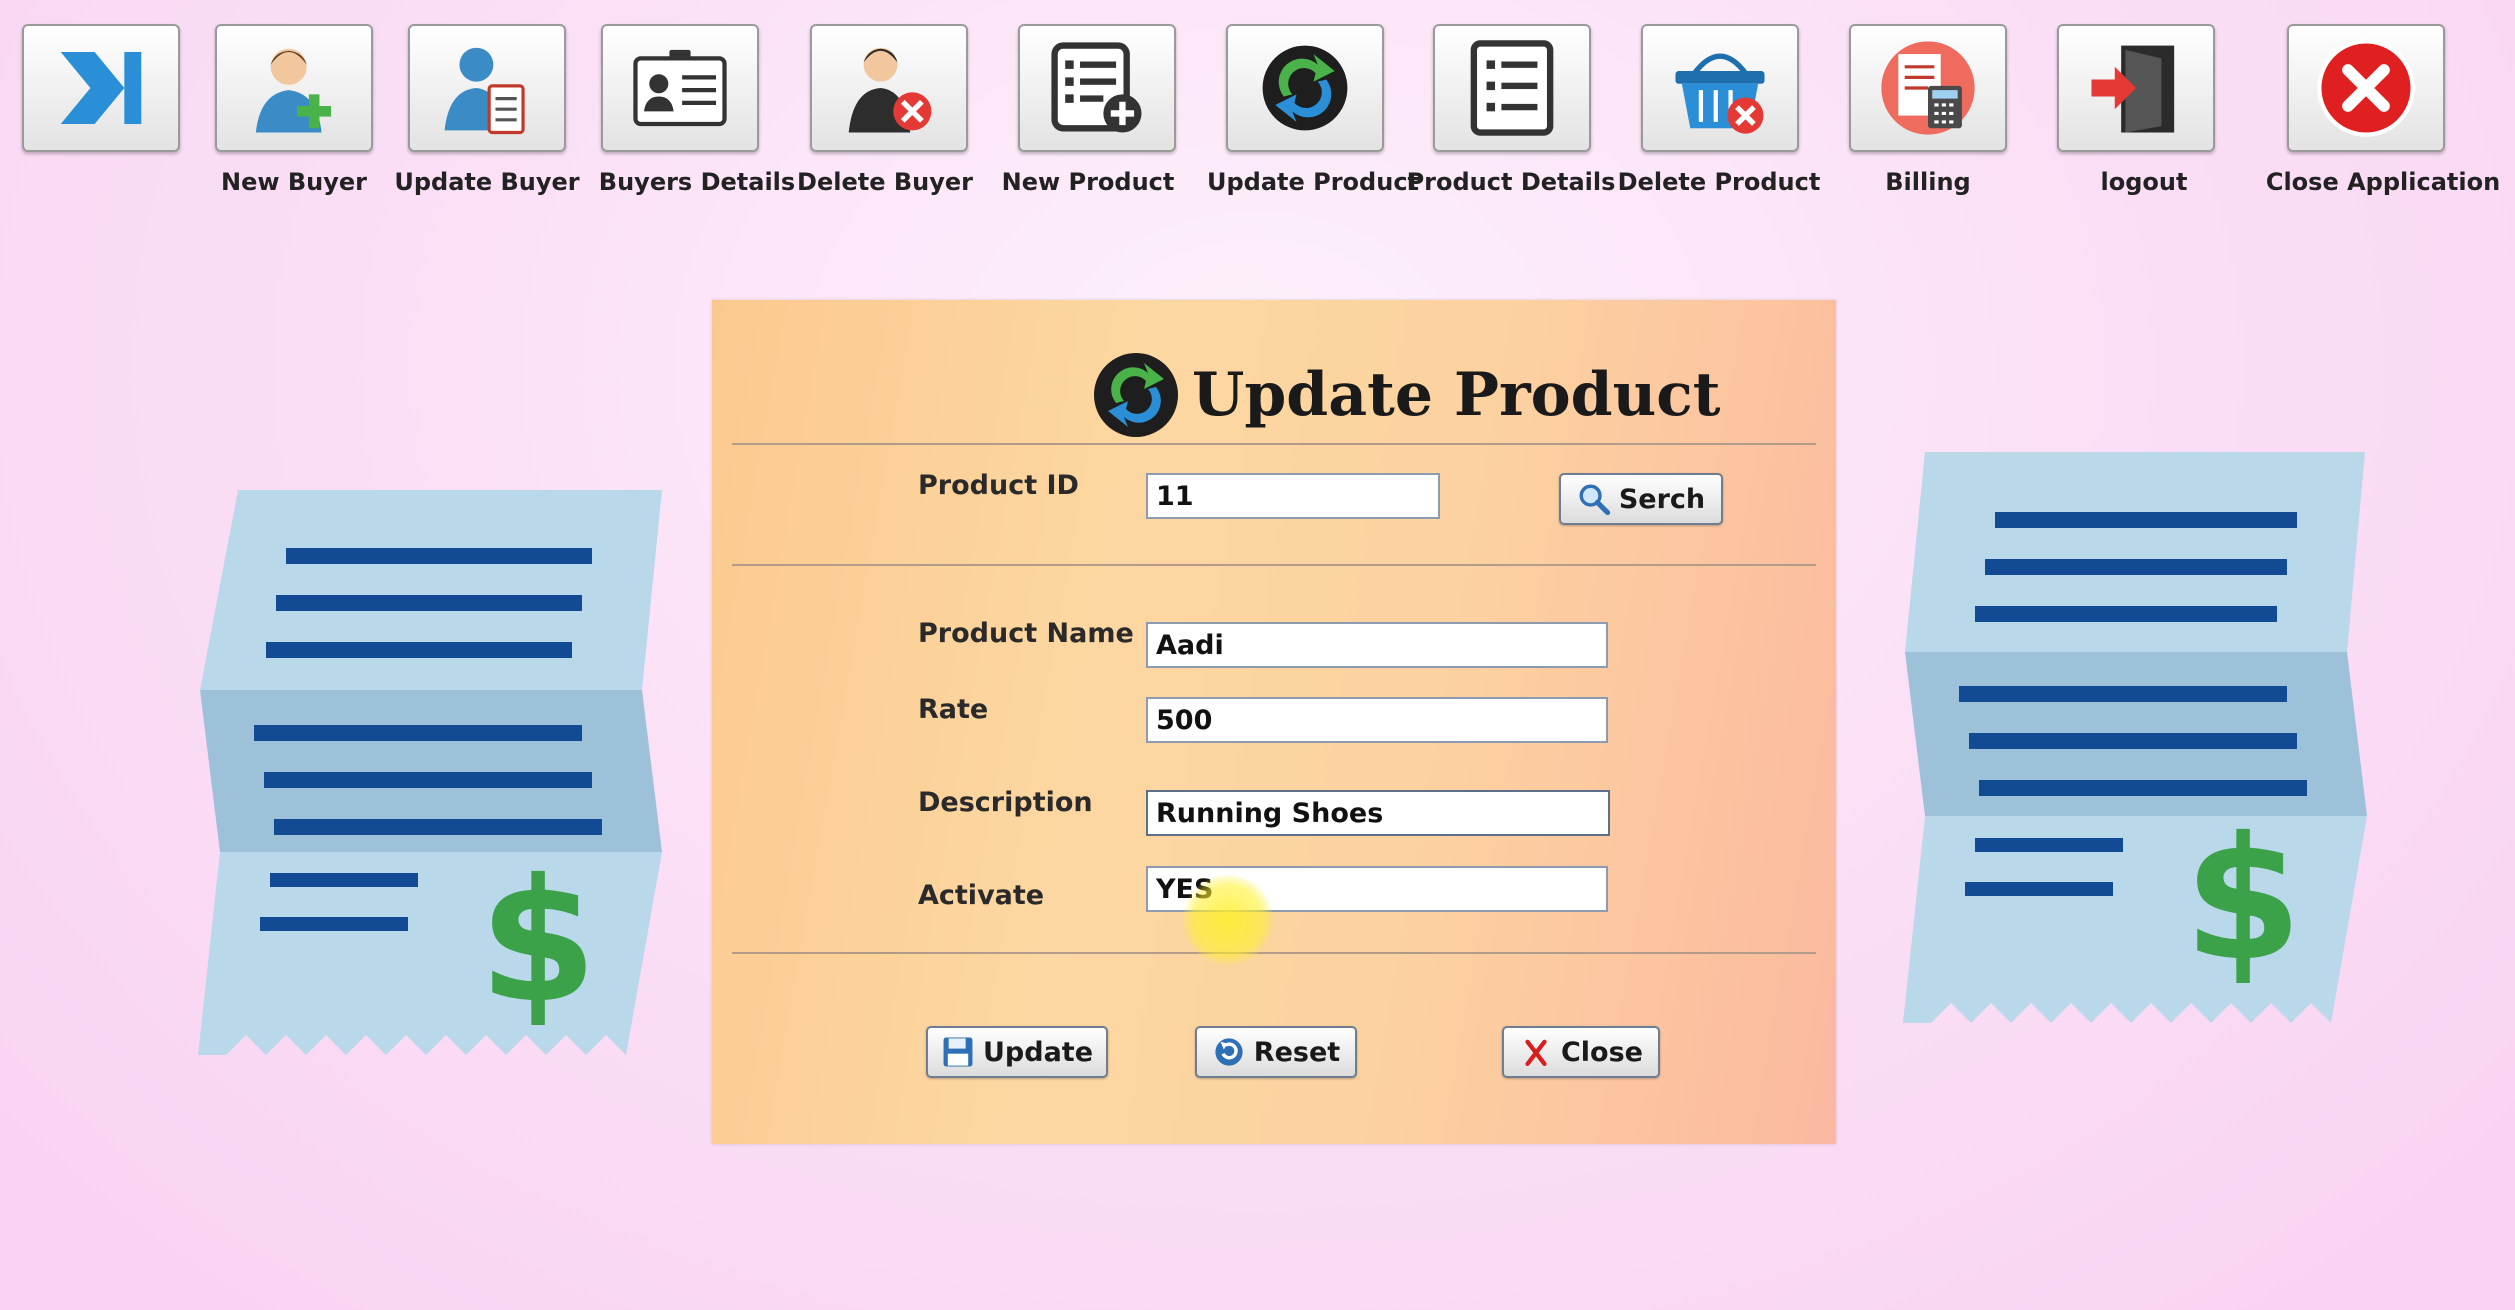 This screenshot has height=1310, width=2515. I want to click on reset-button: Reset, so click(1276, 1052).